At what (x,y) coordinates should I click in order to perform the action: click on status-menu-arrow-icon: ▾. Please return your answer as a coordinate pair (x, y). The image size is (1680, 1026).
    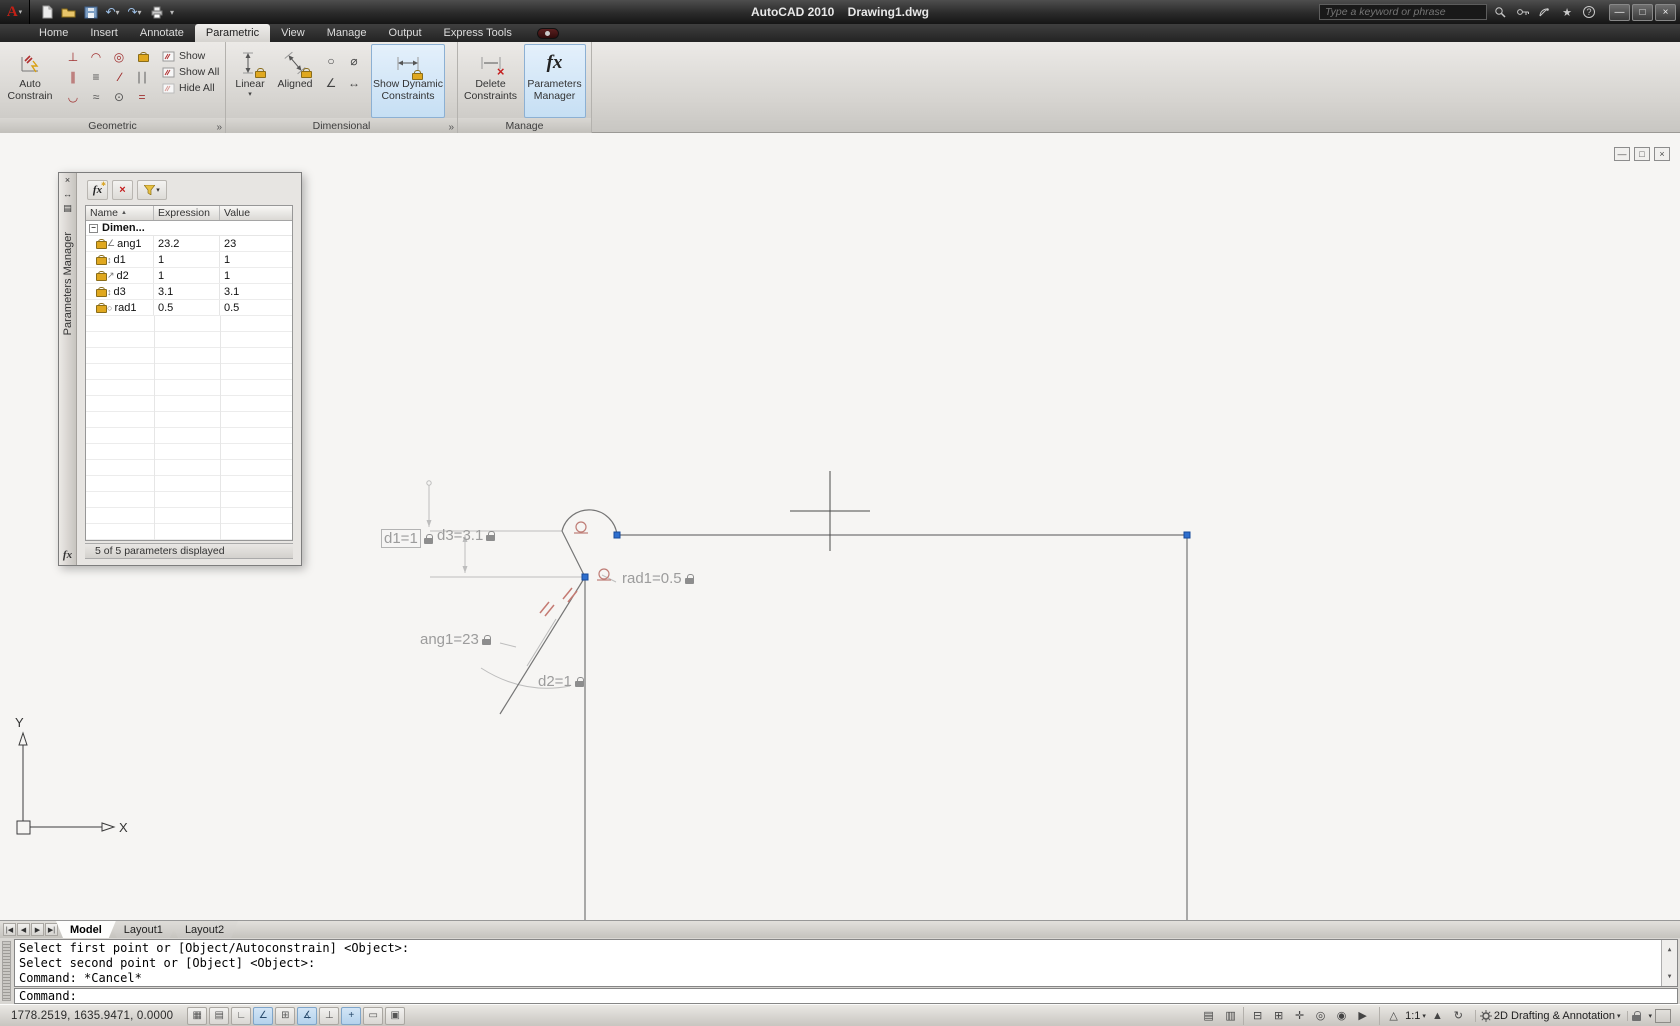
    Looking at the image, I should click on (1650, 1016).